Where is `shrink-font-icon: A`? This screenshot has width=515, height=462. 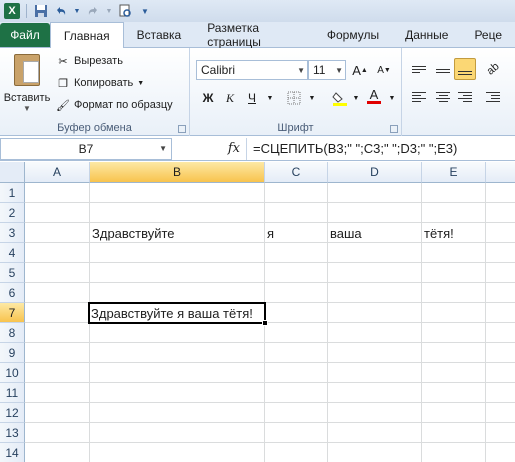
shrink-font-icon: A is located at coordinates (380, 70).